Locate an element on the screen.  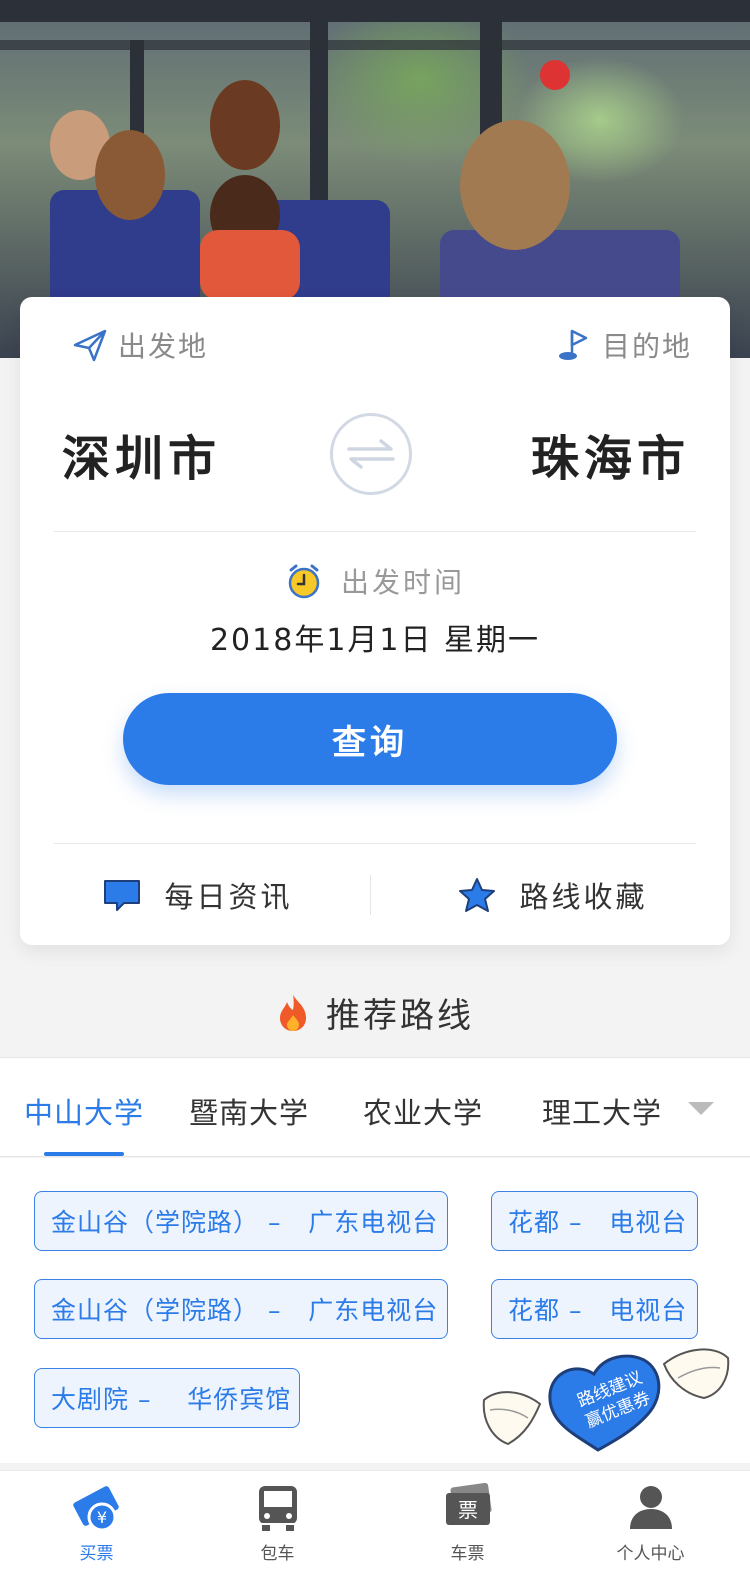
tab-zhongshan-university: 中山大学 is located at coordinates (84, 1111).